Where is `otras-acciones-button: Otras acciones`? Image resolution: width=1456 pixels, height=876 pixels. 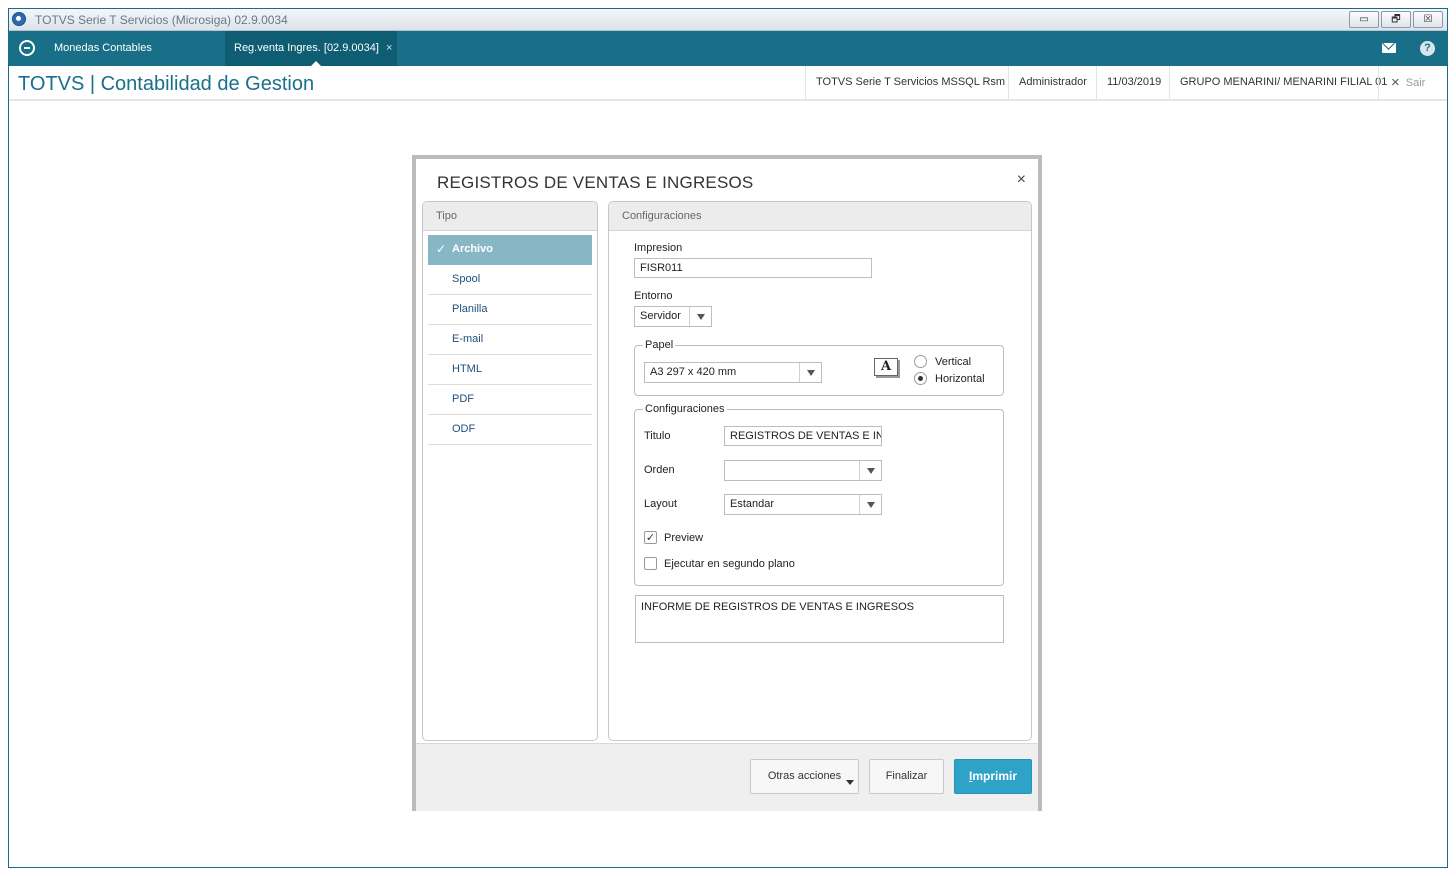 otras-acciones-button: Otras acciones is located at coordinates (804, 776).